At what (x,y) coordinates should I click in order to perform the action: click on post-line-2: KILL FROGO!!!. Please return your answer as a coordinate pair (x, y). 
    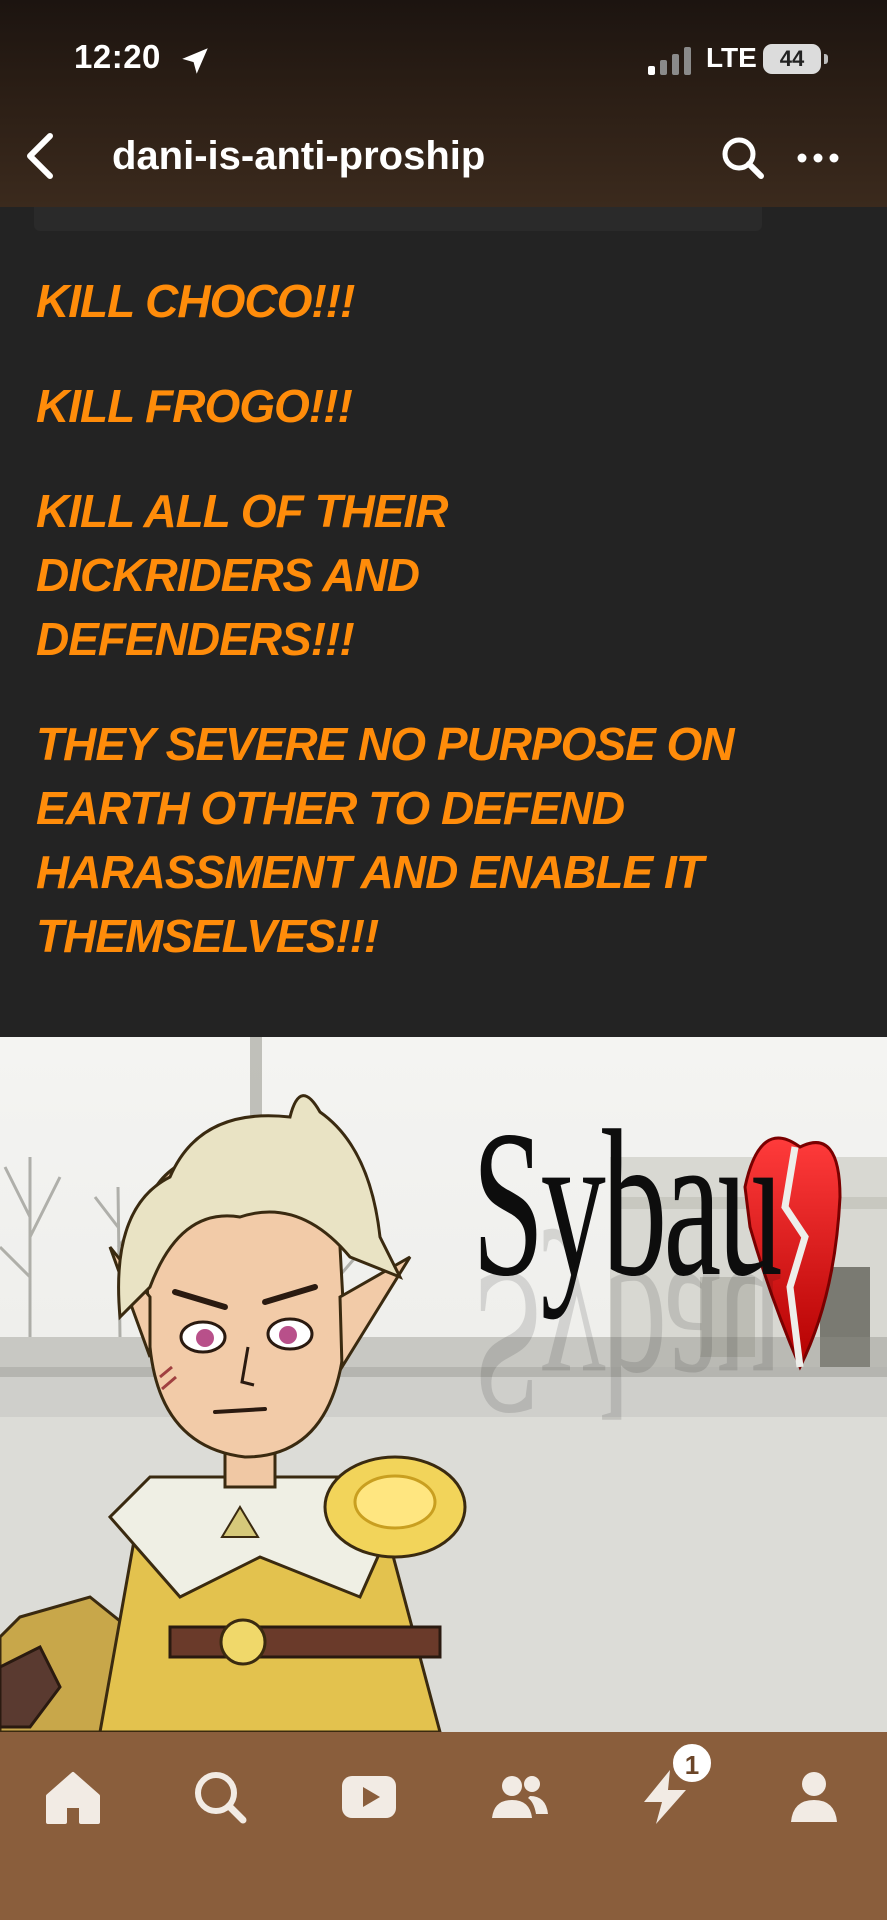
    Looking at the image, I should click on (194, 406).